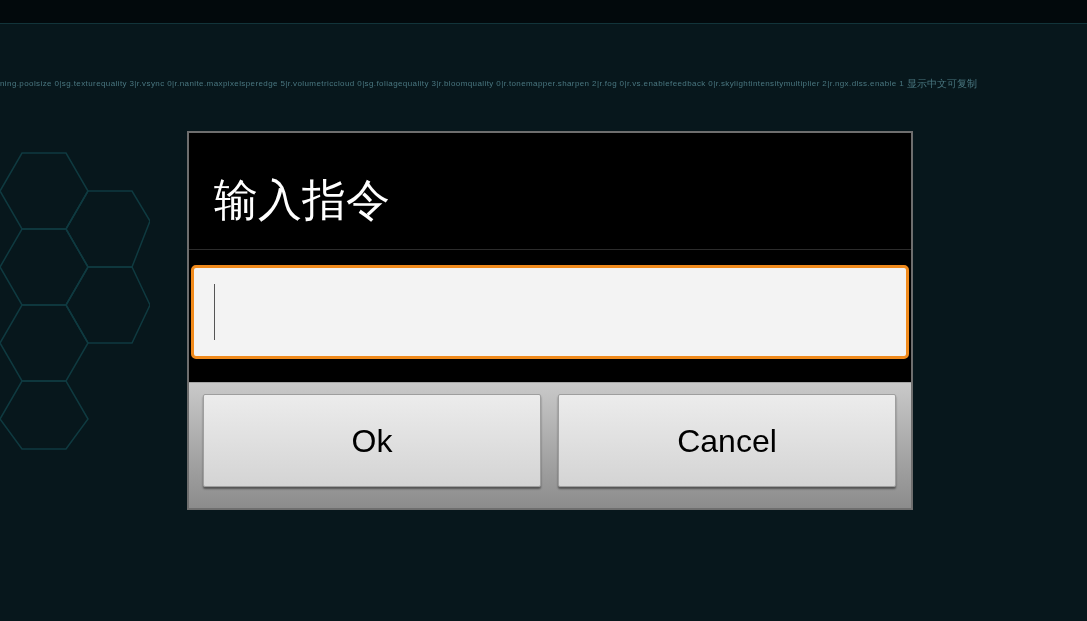 Image resolution: width=1087 pixels, height=621 pixels. I want to click on command-input, so click(550, 312).